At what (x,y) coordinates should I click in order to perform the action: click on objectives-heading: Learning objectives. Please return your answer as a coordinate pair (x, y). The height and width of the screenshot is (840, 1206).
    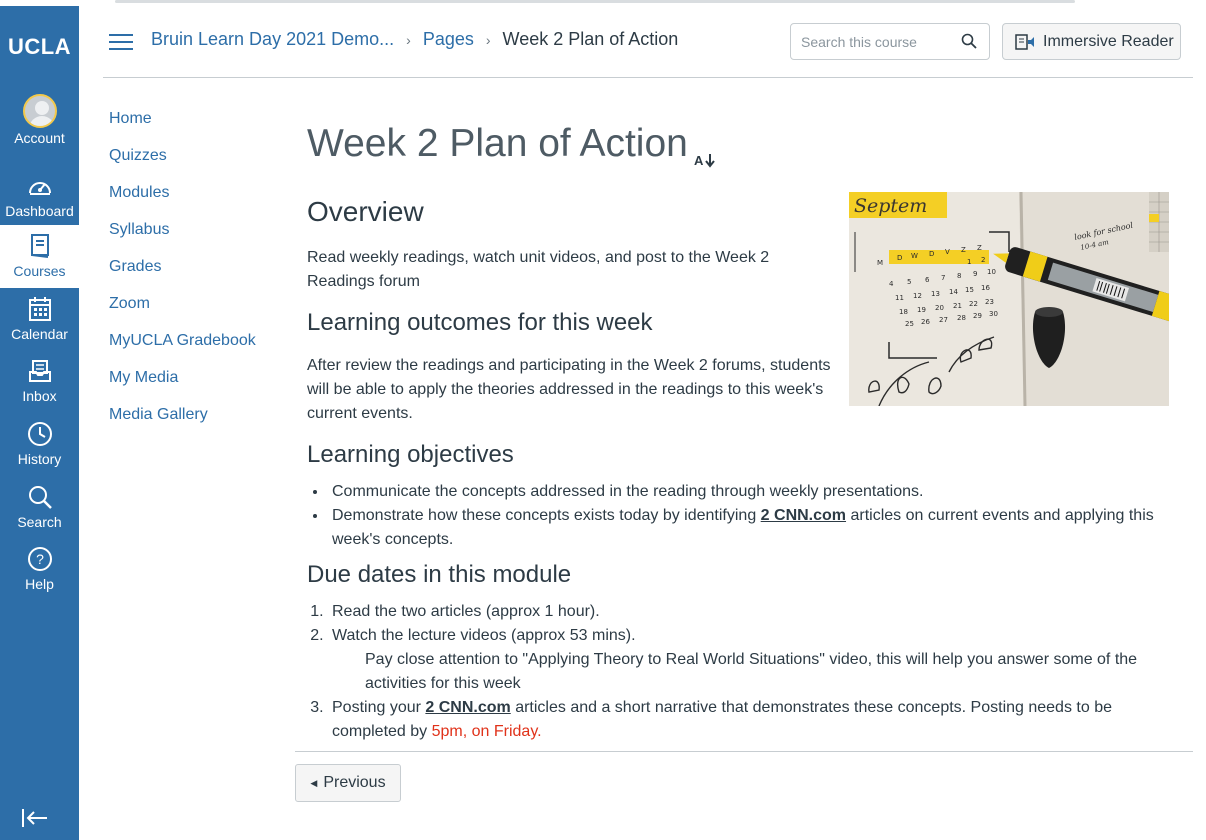
    Looking at the image, I should click on (410, 454).